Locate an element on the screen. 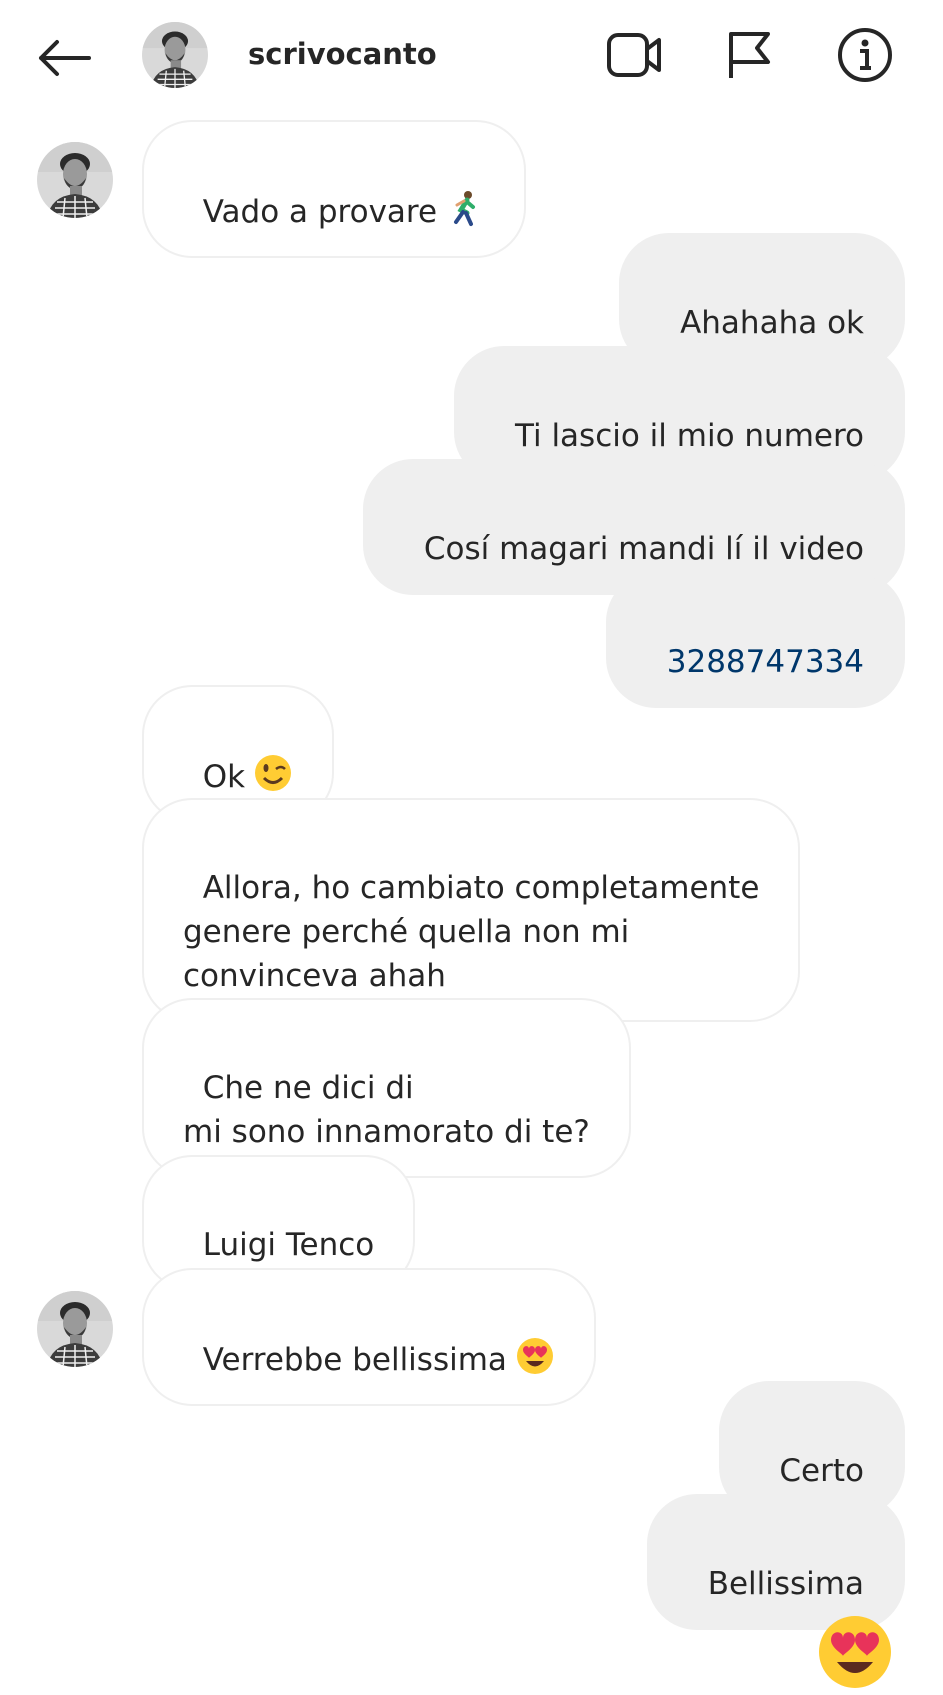 This screenshot has height=1695, width=943. message-text: Cosí magari mandi lí il video is located at coordinates (643, 549).